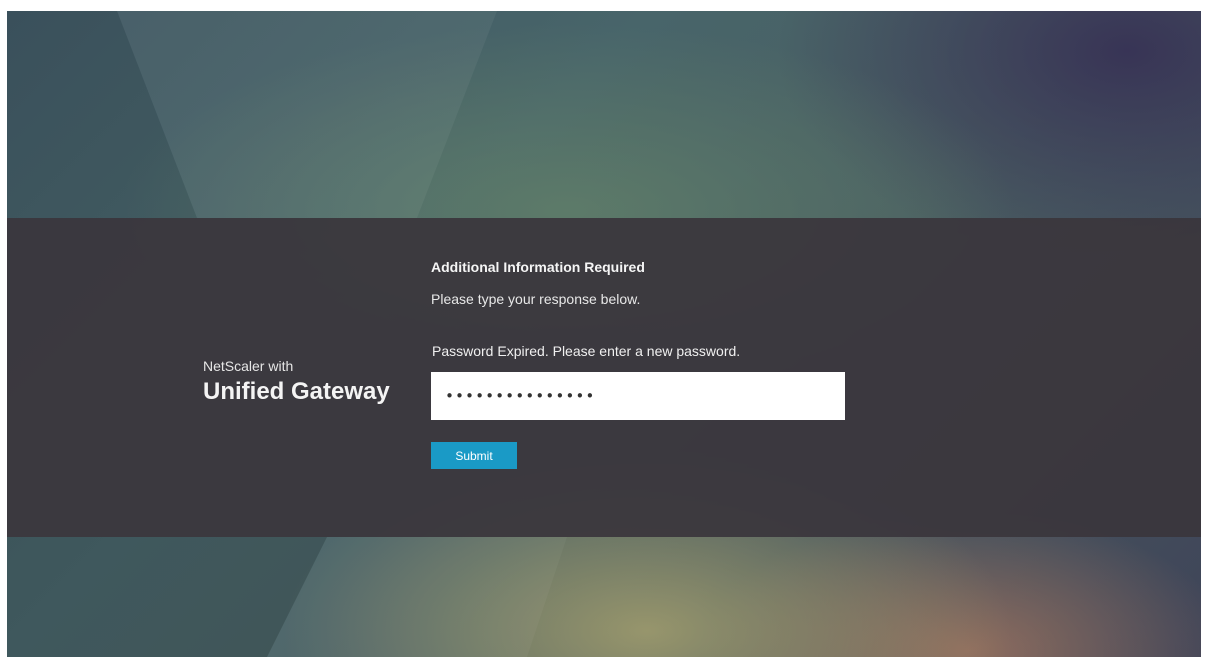  What do you see at coordinates (474, 455) in the screenshot?
I see `submit-button: Submit` at bounding box center [474, 455].